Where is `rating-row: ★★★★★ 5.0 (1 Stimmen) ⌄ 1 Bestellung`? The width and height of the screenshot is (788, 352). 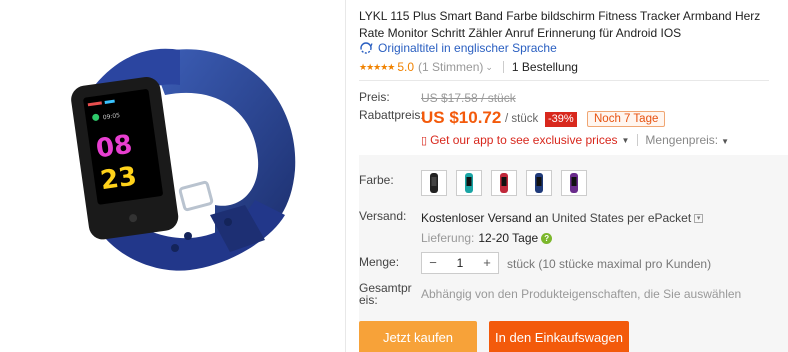
rating-row: ★★★★★ 5.0 (1 Stimmen) ⌄ 1 Bestellung is located at coordinates (468, 67).